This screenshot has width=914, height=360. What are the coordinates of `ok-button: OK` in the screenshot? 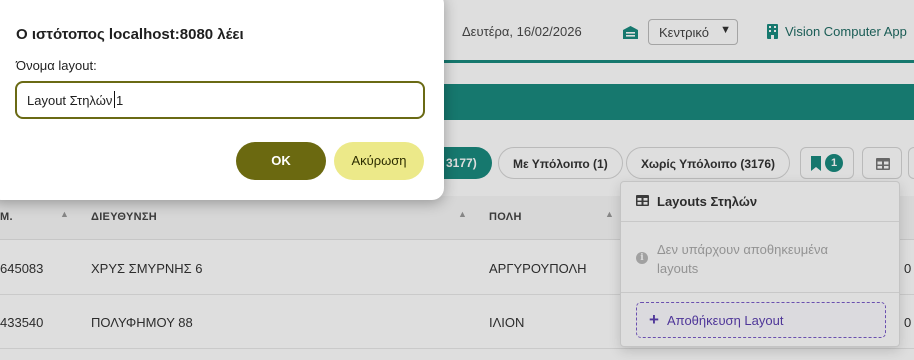 It's located at (281, 161).